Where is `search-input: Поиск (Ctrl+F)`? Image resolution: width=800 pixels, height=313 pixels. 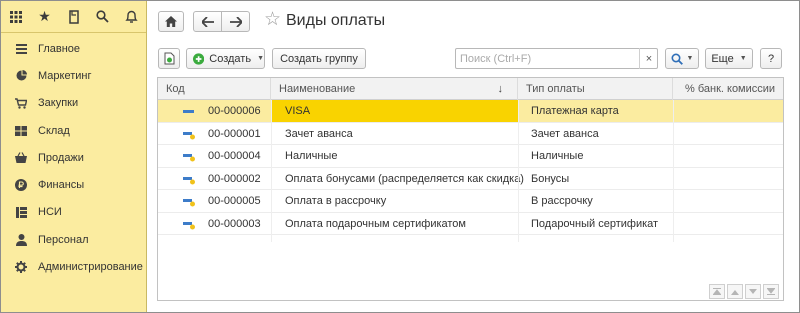 search-input: Поиск (Ctrl+F) is located at coordinates (556, 58).